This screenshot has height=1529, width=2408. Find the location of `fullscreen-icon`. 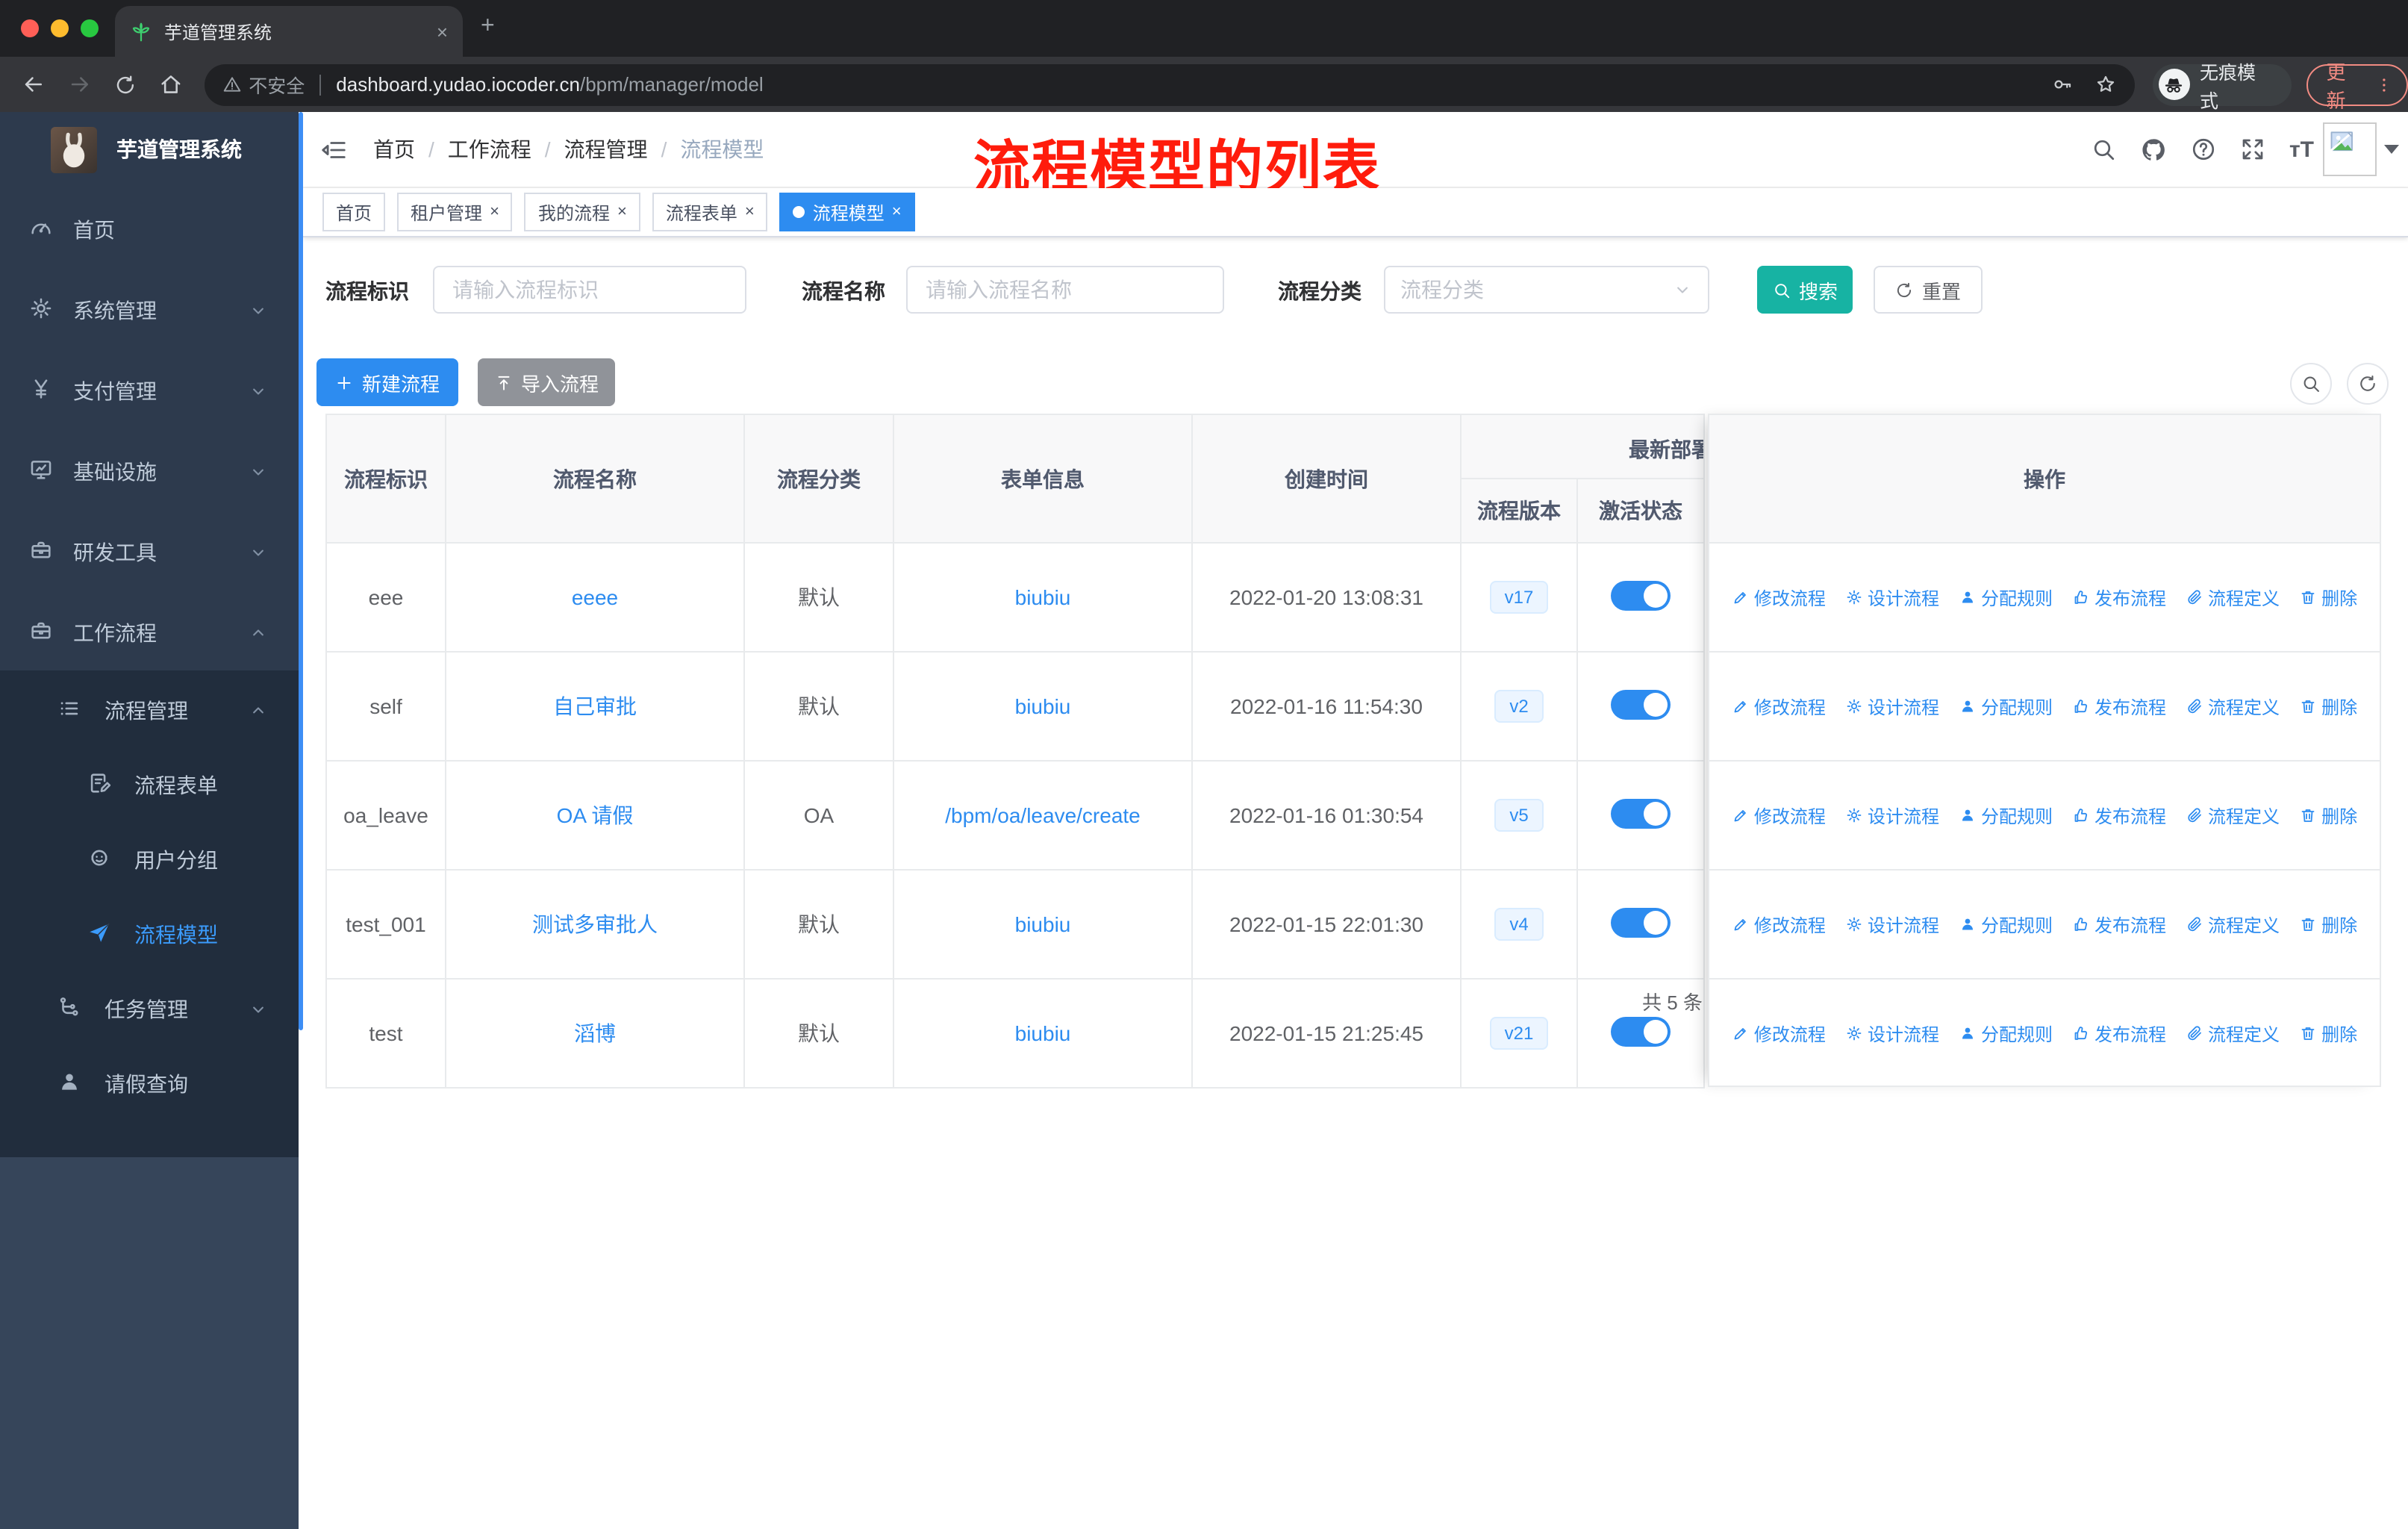

fullscreen-icon is located at coordinates (2253, 149).